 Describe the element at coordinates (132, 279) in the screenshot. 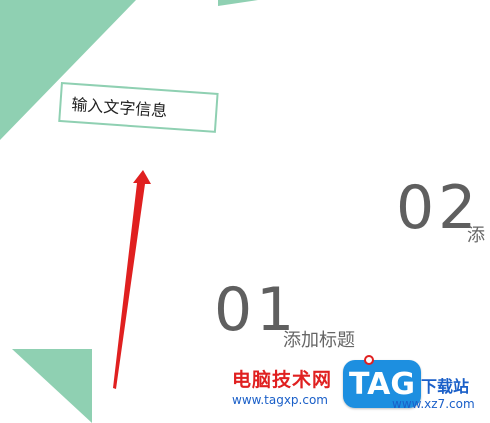

I see `red-arrow-icon` at that location.